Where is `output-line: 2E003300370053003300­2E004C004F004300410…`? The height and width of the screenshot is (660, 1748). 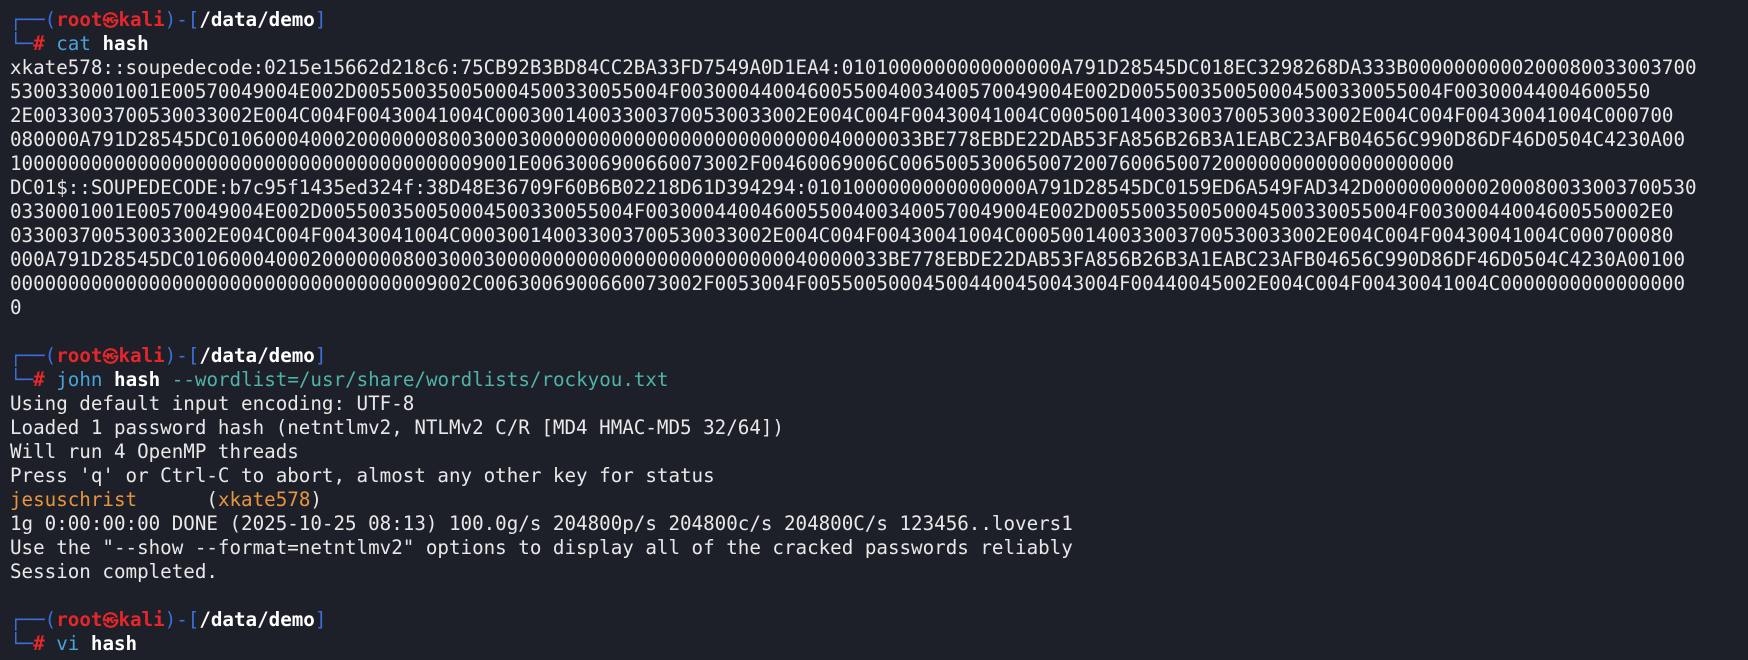
output-line: 2E003300370053003300­2E004C004F004300410… is located at coordinates (842, 115).